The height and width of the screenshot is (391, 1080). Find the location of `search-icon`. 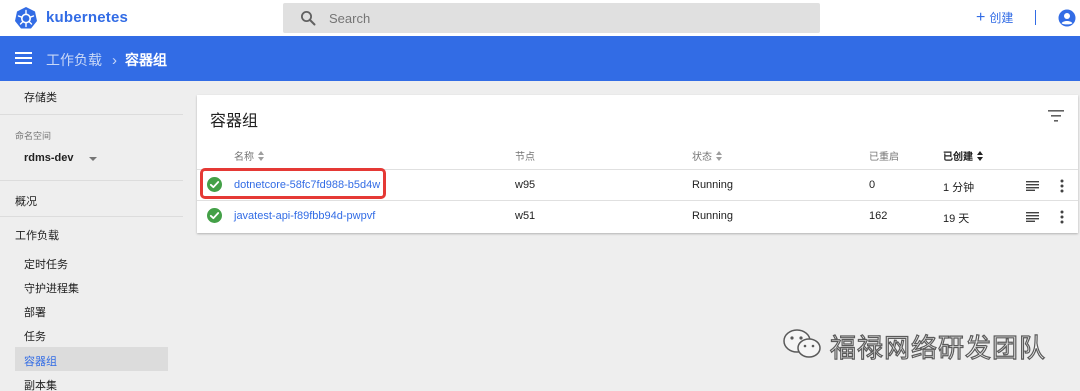

search-icon is located at coordinates (308, 18).